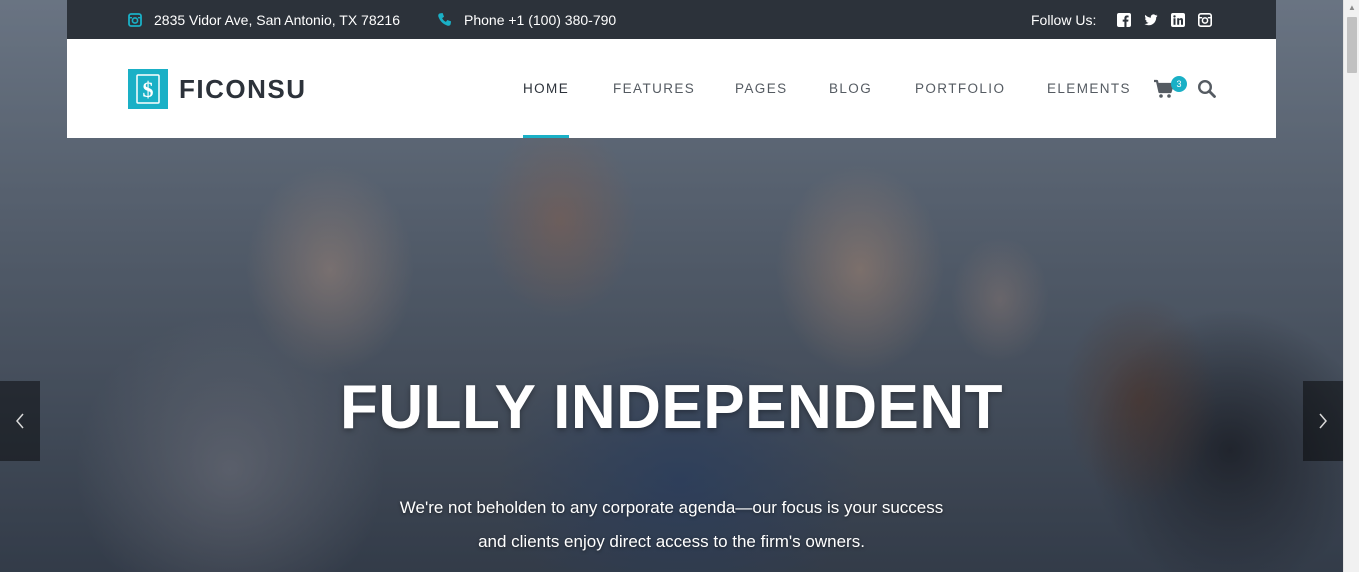  What do you see at coordinates (540, 19) in the screenshot?
I see `phone-text: Phone +1 (100) 380-790` at bounding box center [540, 19].